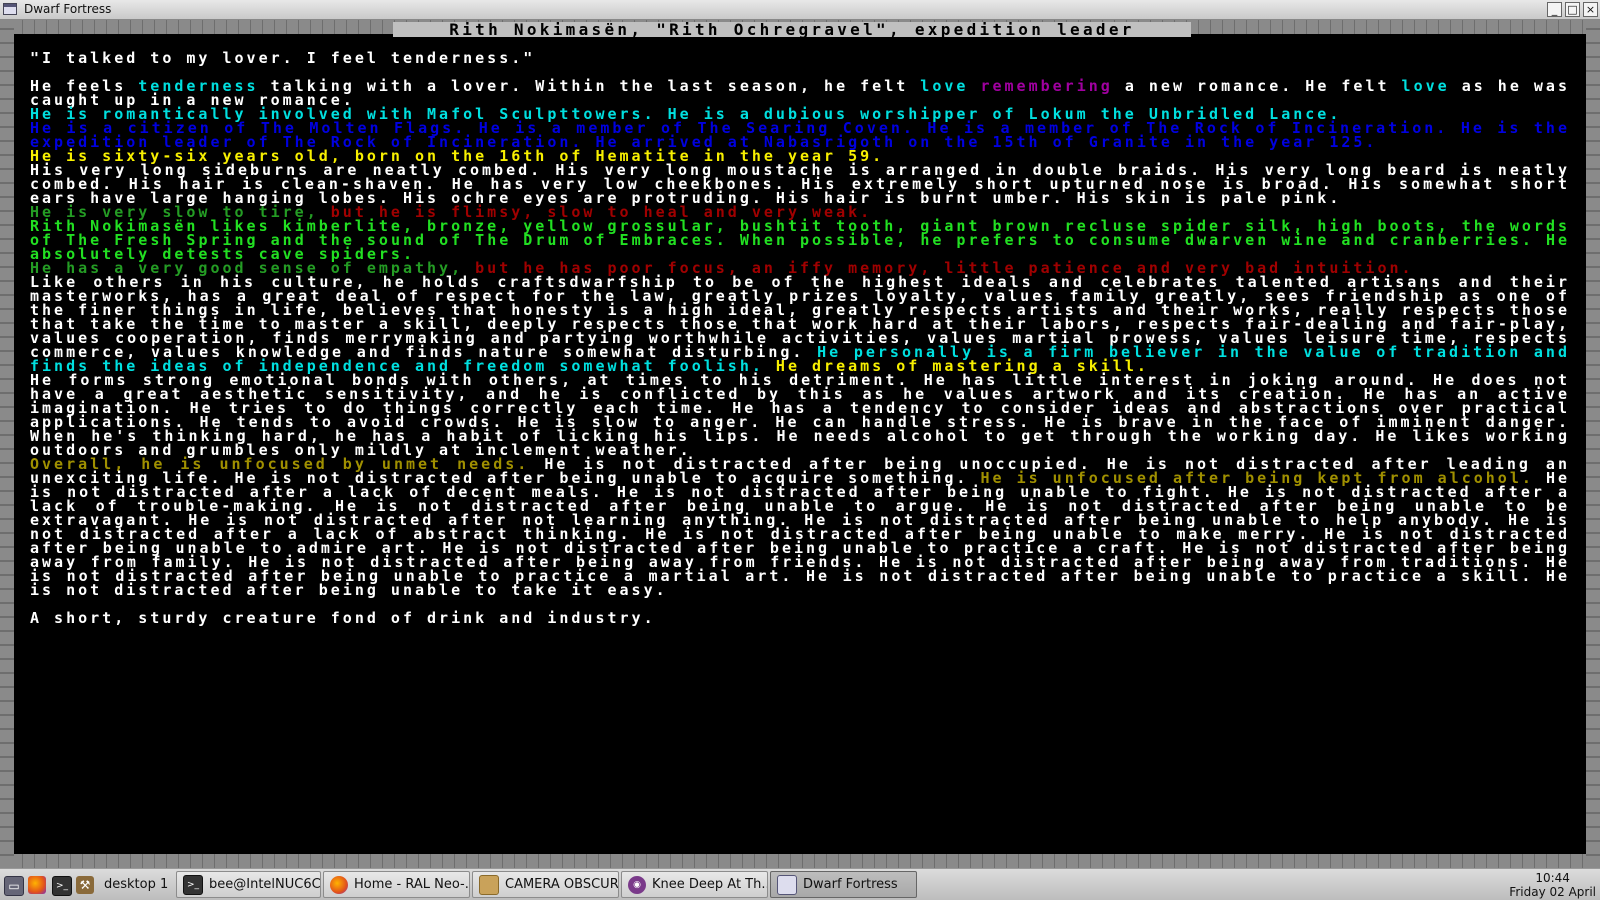  Describe the element at coordinates (850, 884) in the screenshot. I see `task-label: Dwarf Fortress` at that location.